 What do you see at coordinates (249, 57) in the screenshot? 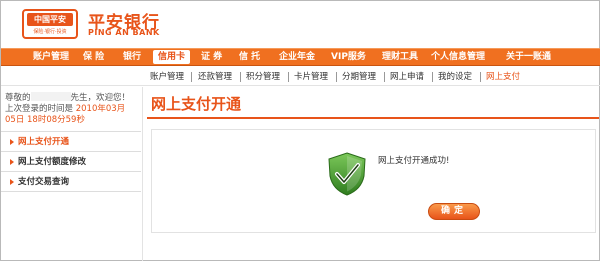
I see `nav-trust: 信 托` at bounding box center [249, 57].